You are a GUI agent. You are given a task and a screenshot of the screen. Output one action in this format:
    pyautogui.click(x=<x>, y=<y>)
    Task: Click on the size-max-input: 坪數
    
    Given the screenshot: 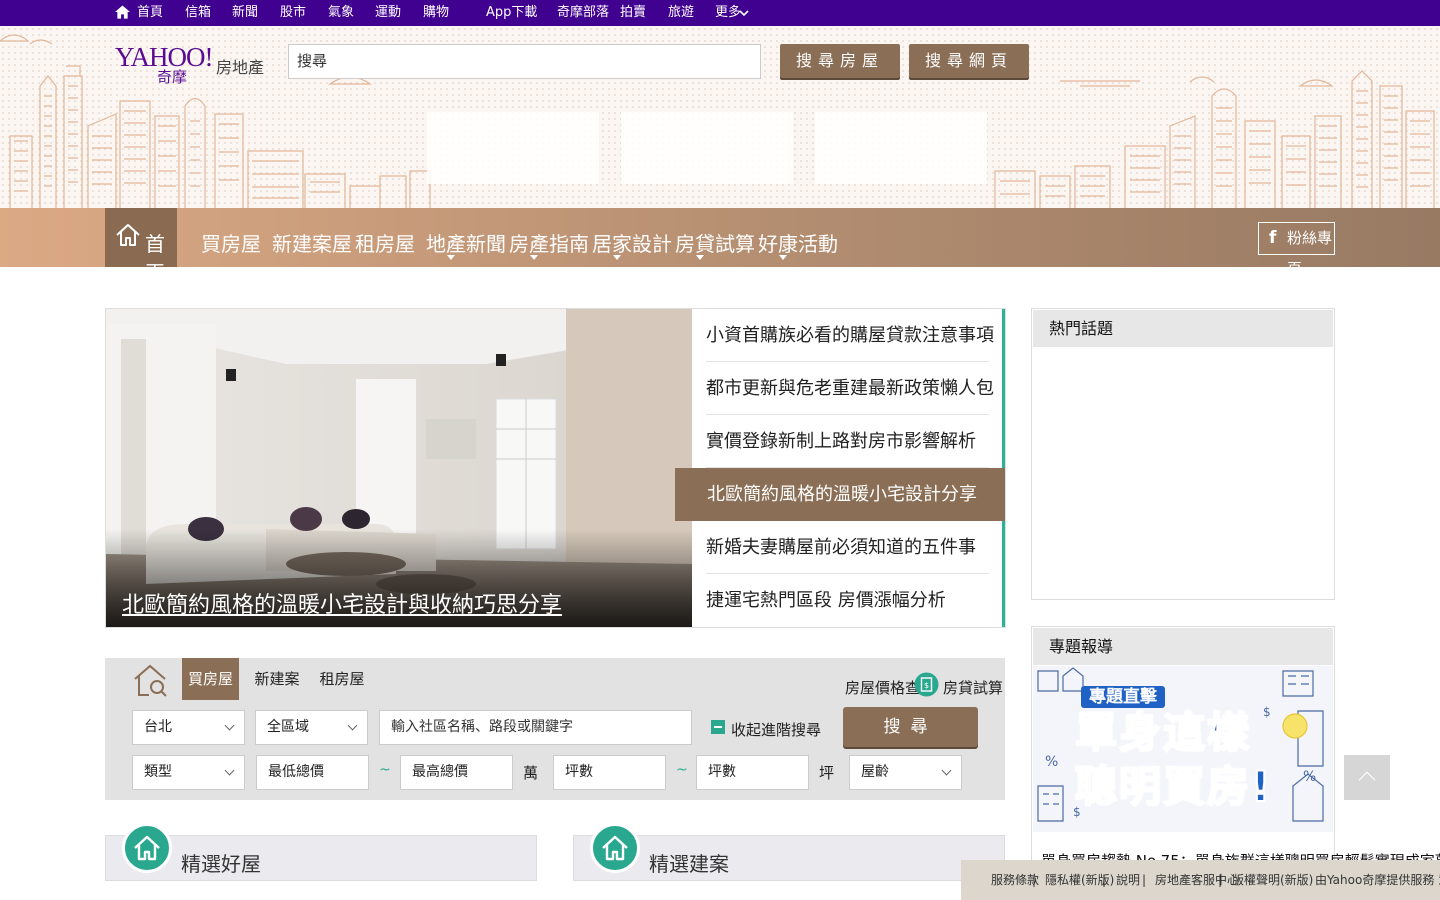 What is the action you would take?
    pyautogui.click(x=752, y=772)
    